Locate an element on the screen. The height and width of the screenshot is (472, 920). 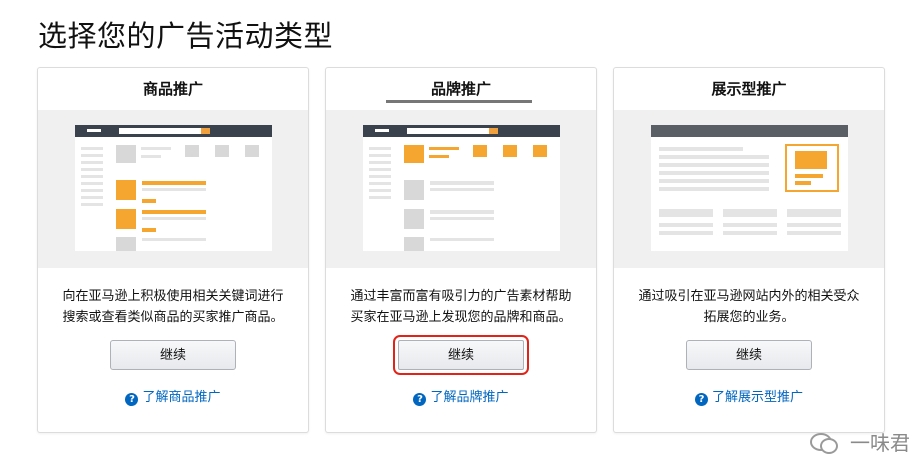
card-title: 商品推广 is located at coordinates (172, 89).